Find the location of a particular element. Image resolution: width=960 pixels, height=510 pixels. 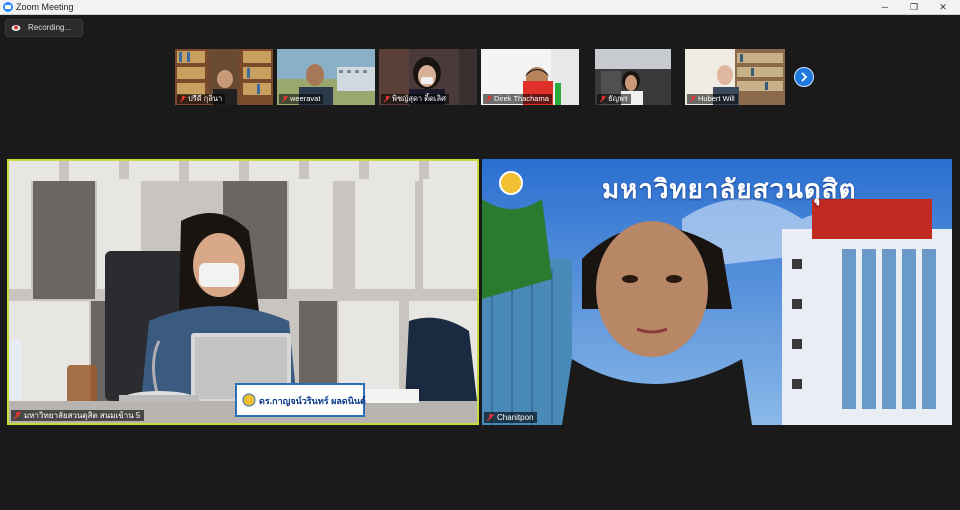

participant-name-tag: Hubert Will is located at coordinates (712, 99).